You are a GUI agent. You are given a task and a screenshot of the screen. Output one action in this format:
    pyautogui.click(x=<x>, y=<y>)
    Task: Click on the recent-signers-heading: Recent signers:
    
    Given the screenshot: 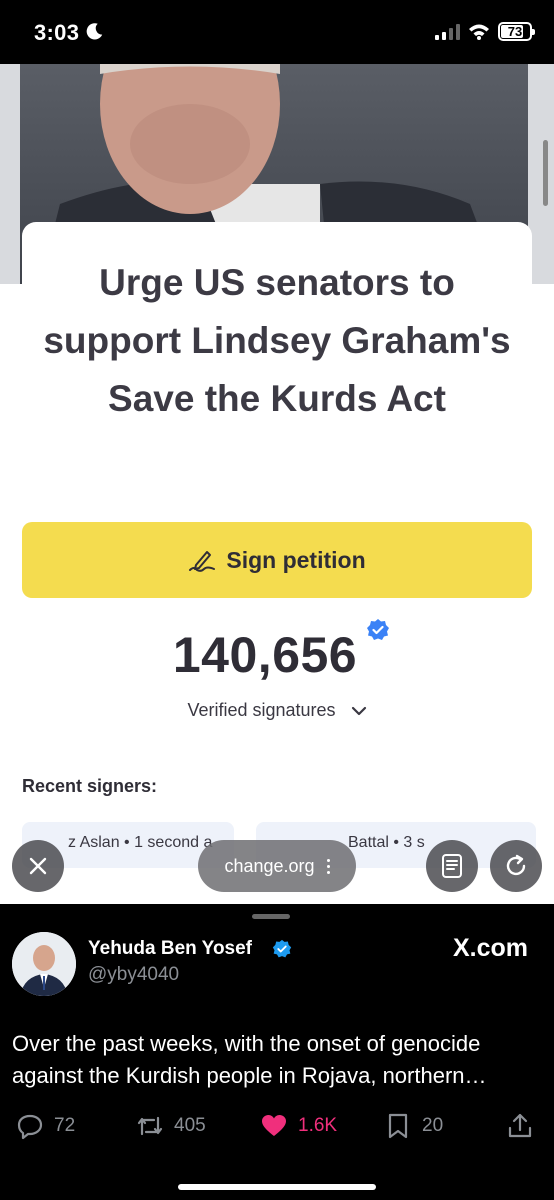 What is the action you would take?
    pyautogui.click(x=90, y=786)
    